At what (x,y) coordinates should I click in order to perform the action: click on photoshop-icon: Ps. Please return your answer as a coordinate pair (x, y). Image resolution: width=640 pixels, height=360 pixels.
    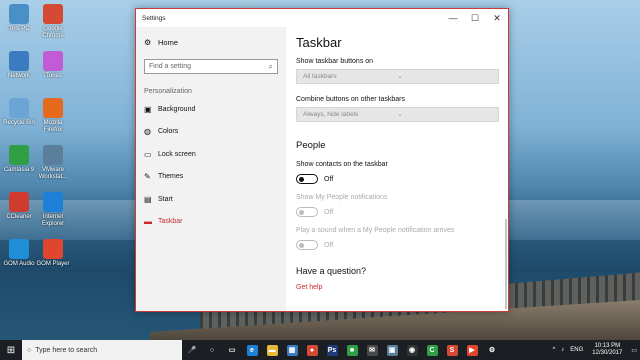
    Looking at the image, I should click on (332, 350).